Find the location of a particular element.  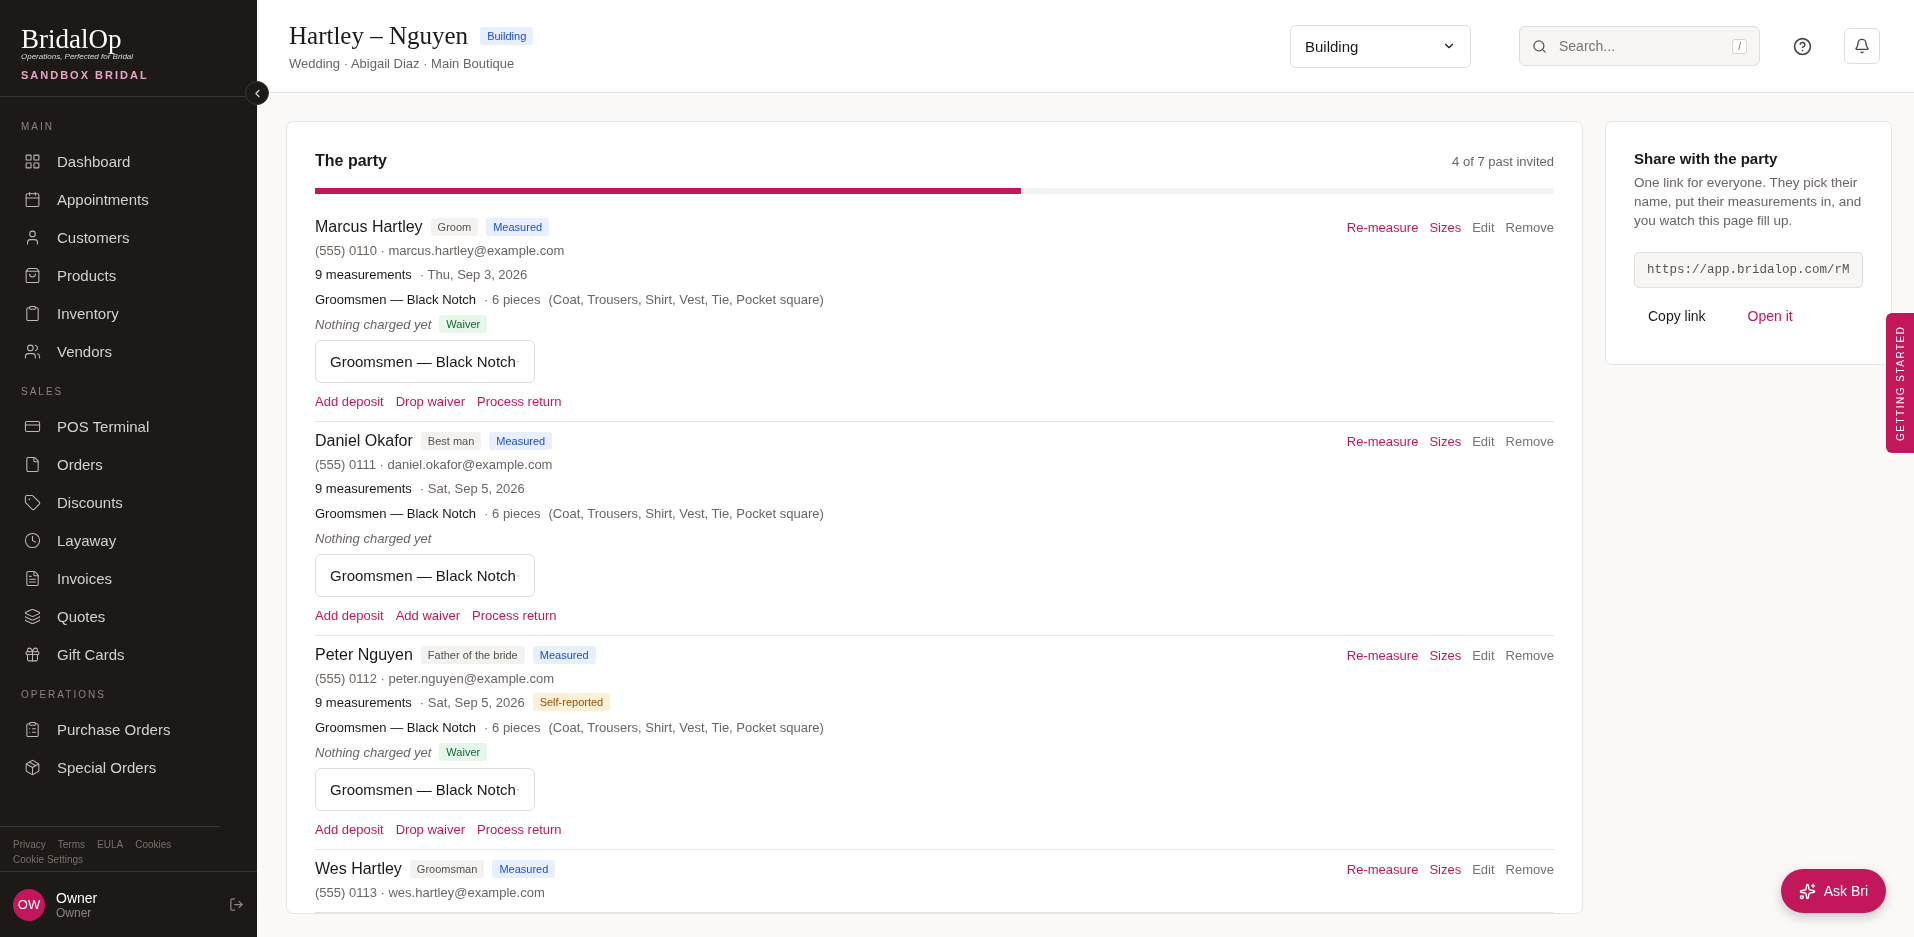

member-name: Peter Nguyen is located at coordinates (364, 655).